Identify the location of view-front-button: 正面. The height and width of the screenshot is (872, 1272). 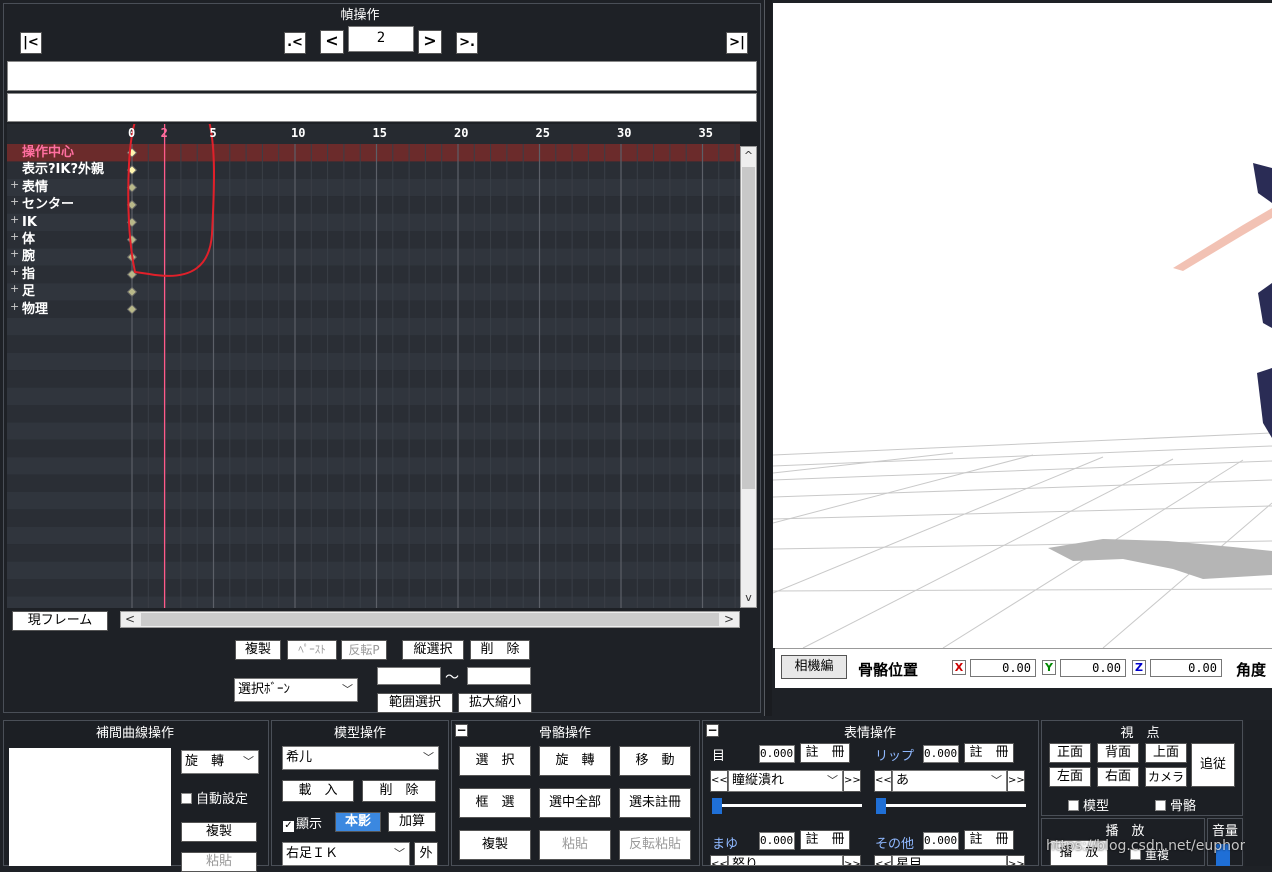
(1070, 753).